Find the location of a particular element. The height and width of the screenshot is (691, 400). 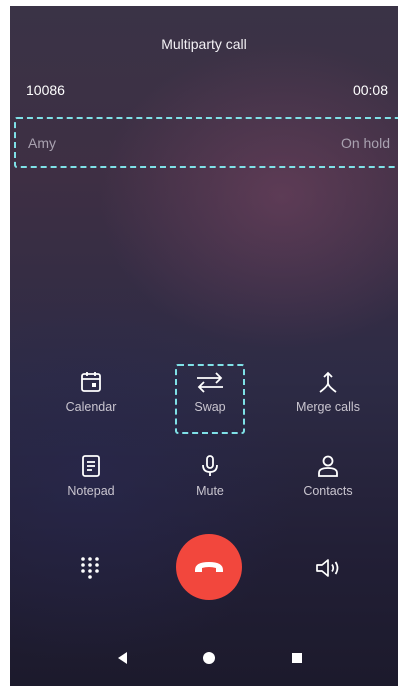

merge-calls-button: Merge calls is located at coordinates (328, 392).